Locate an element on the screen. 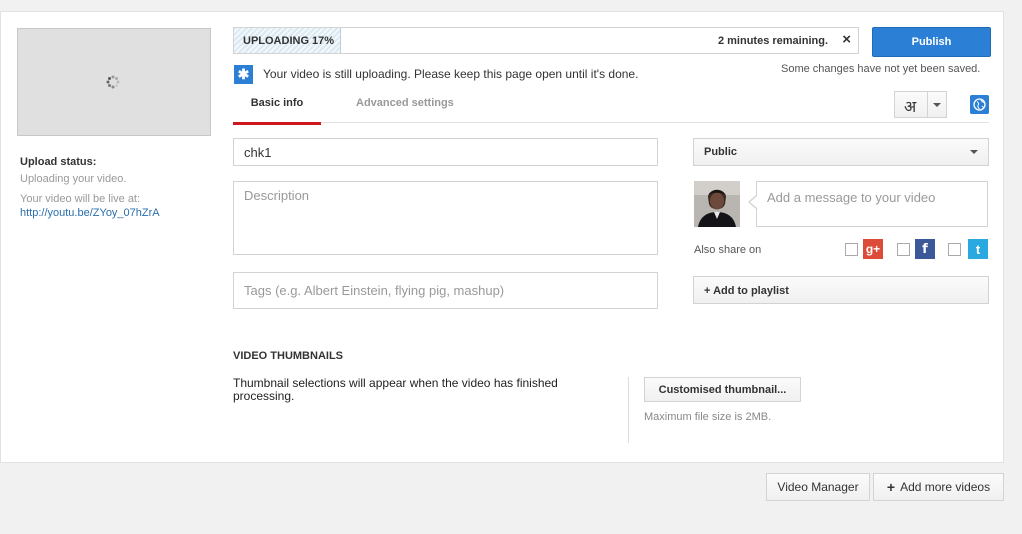  tags-input is located at coordinates (445, 290).